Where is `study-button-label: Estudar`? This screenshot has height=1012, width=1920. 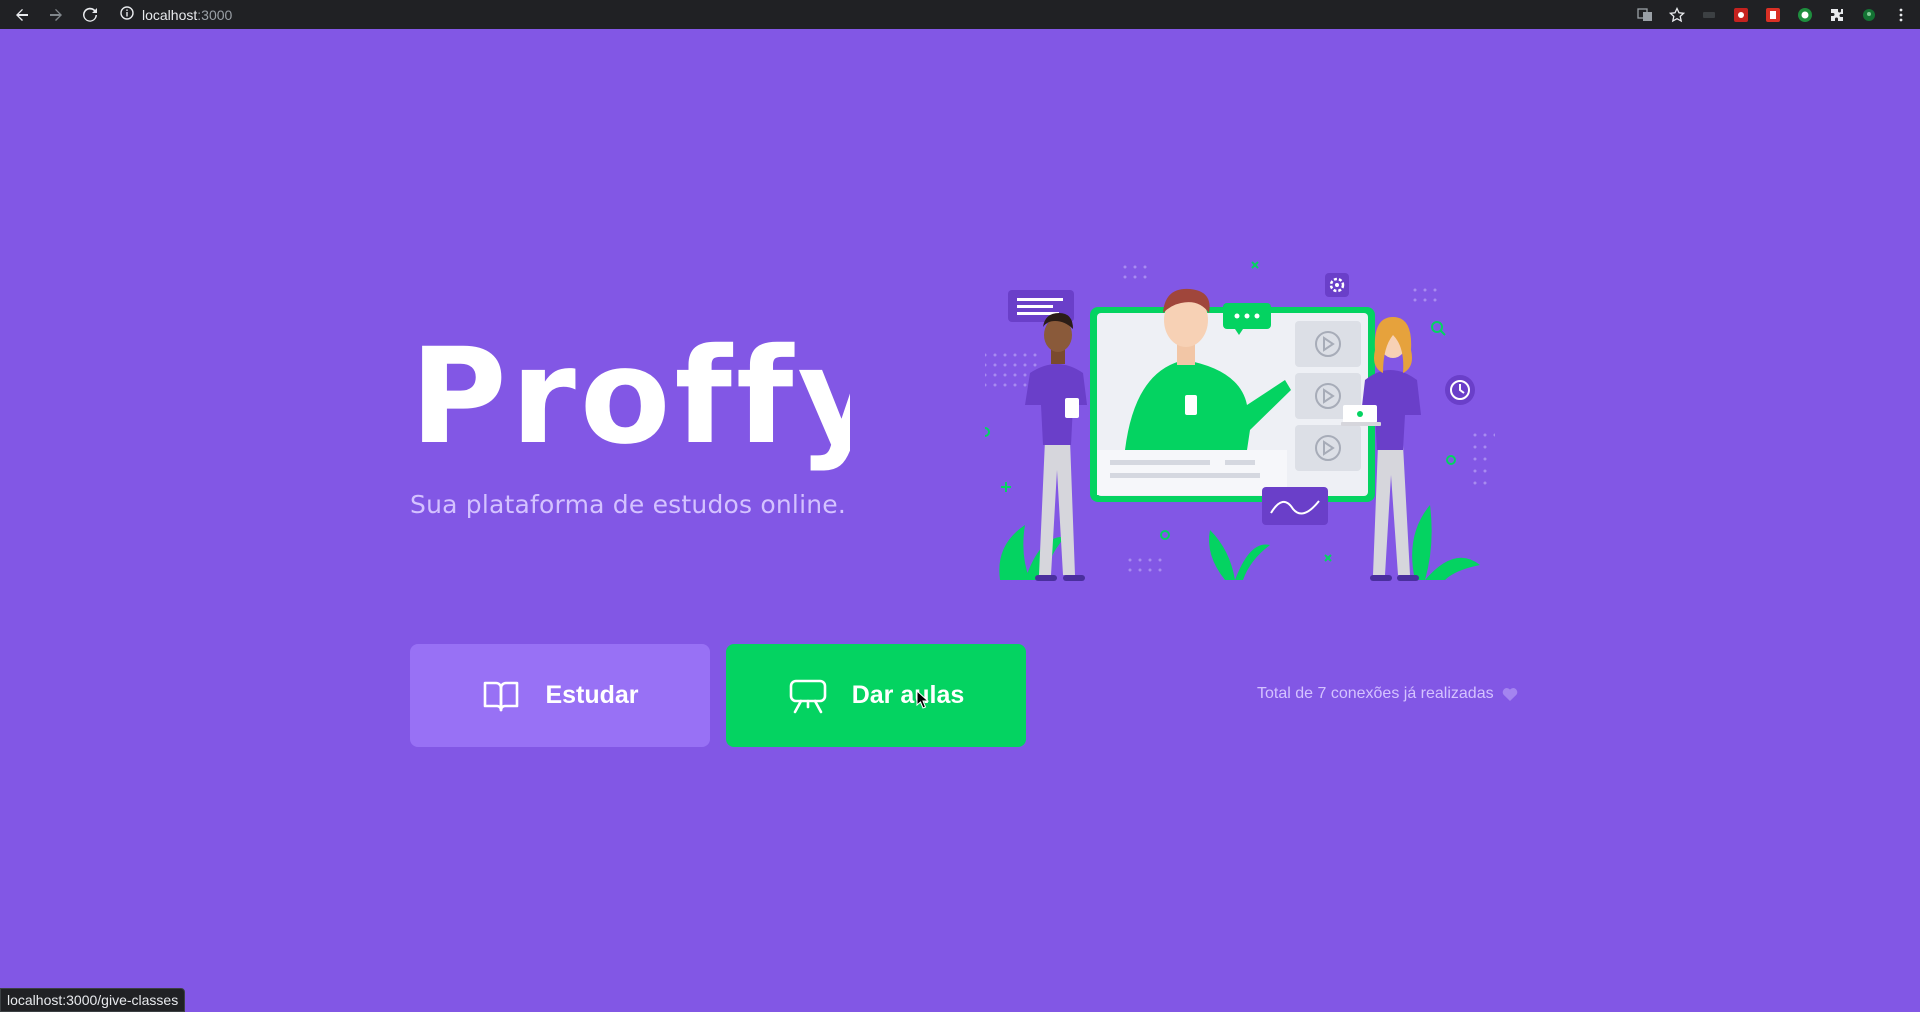
study-button-label: Estudar is located at coordinates (592, 695).